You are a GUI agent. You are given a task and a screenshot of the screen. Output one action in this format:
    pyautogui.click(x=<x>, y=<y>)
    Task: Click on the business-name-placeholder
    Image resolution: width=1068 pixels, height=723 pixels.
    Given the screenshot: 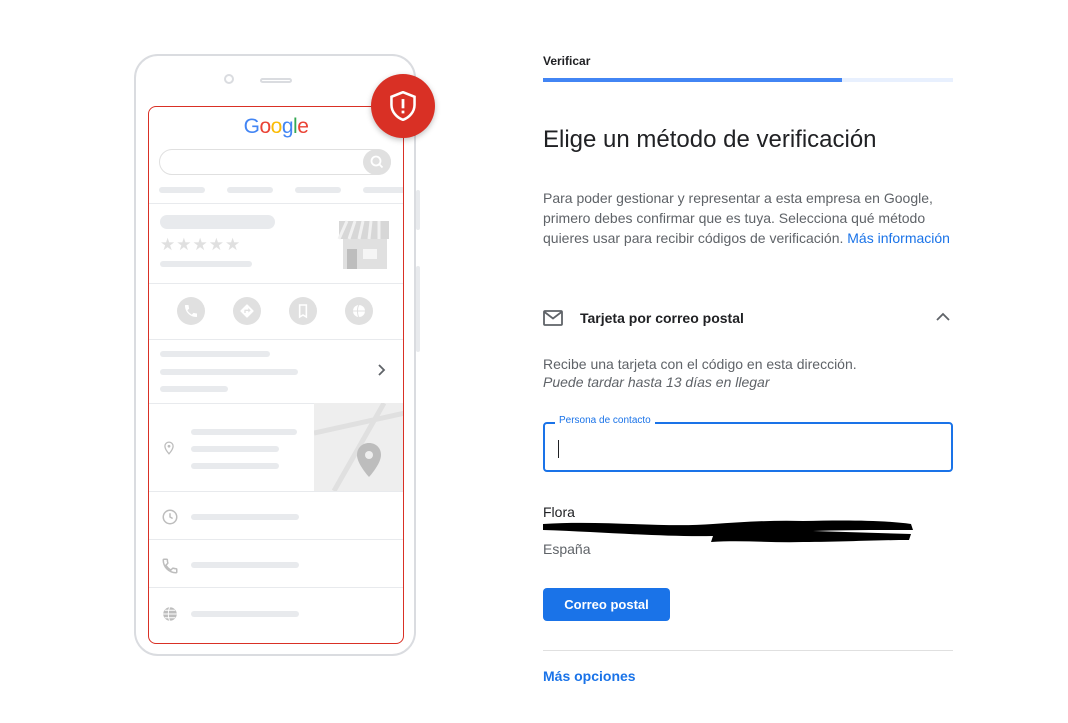 What is the action you would take?
    pyautogui.click(x=217, y=222)
    